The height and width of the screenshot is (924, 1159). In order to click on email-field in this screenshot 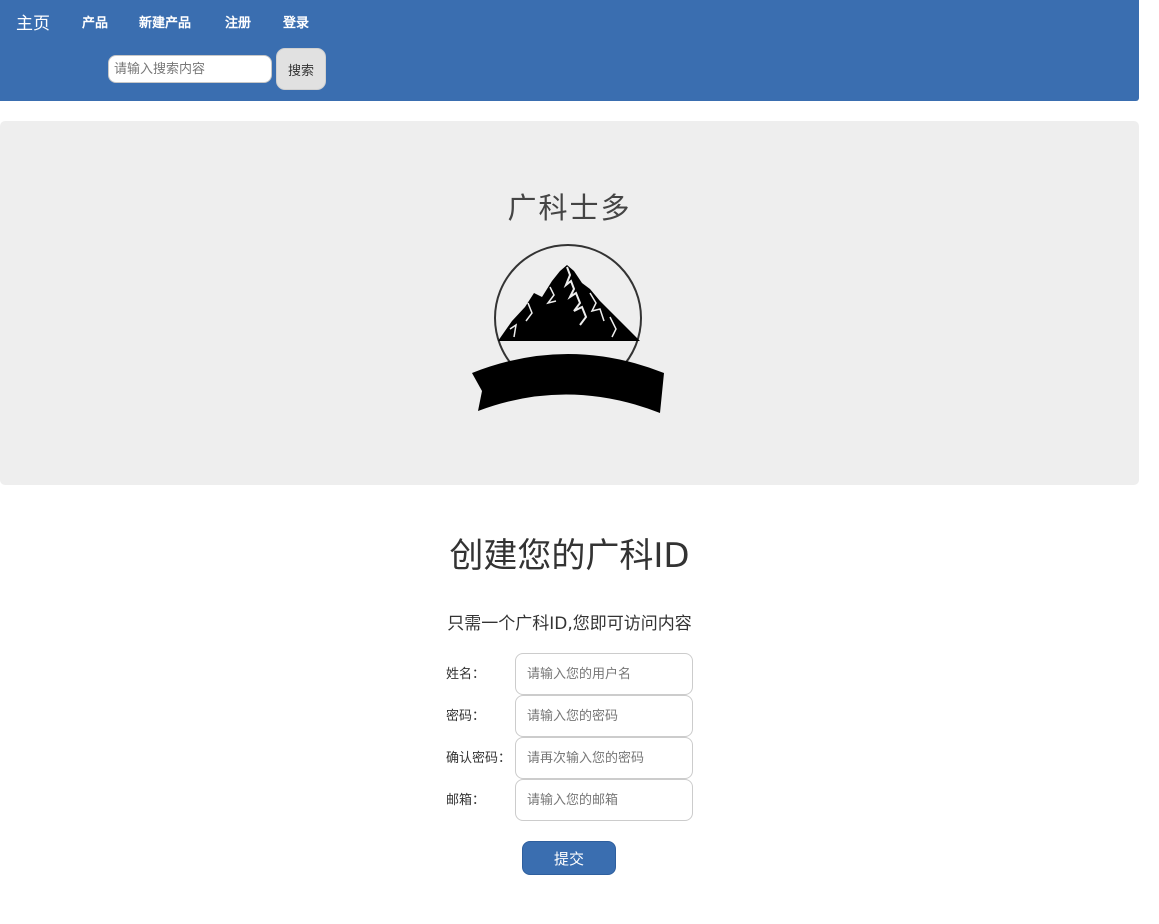, I will do `click(604, 800)`.